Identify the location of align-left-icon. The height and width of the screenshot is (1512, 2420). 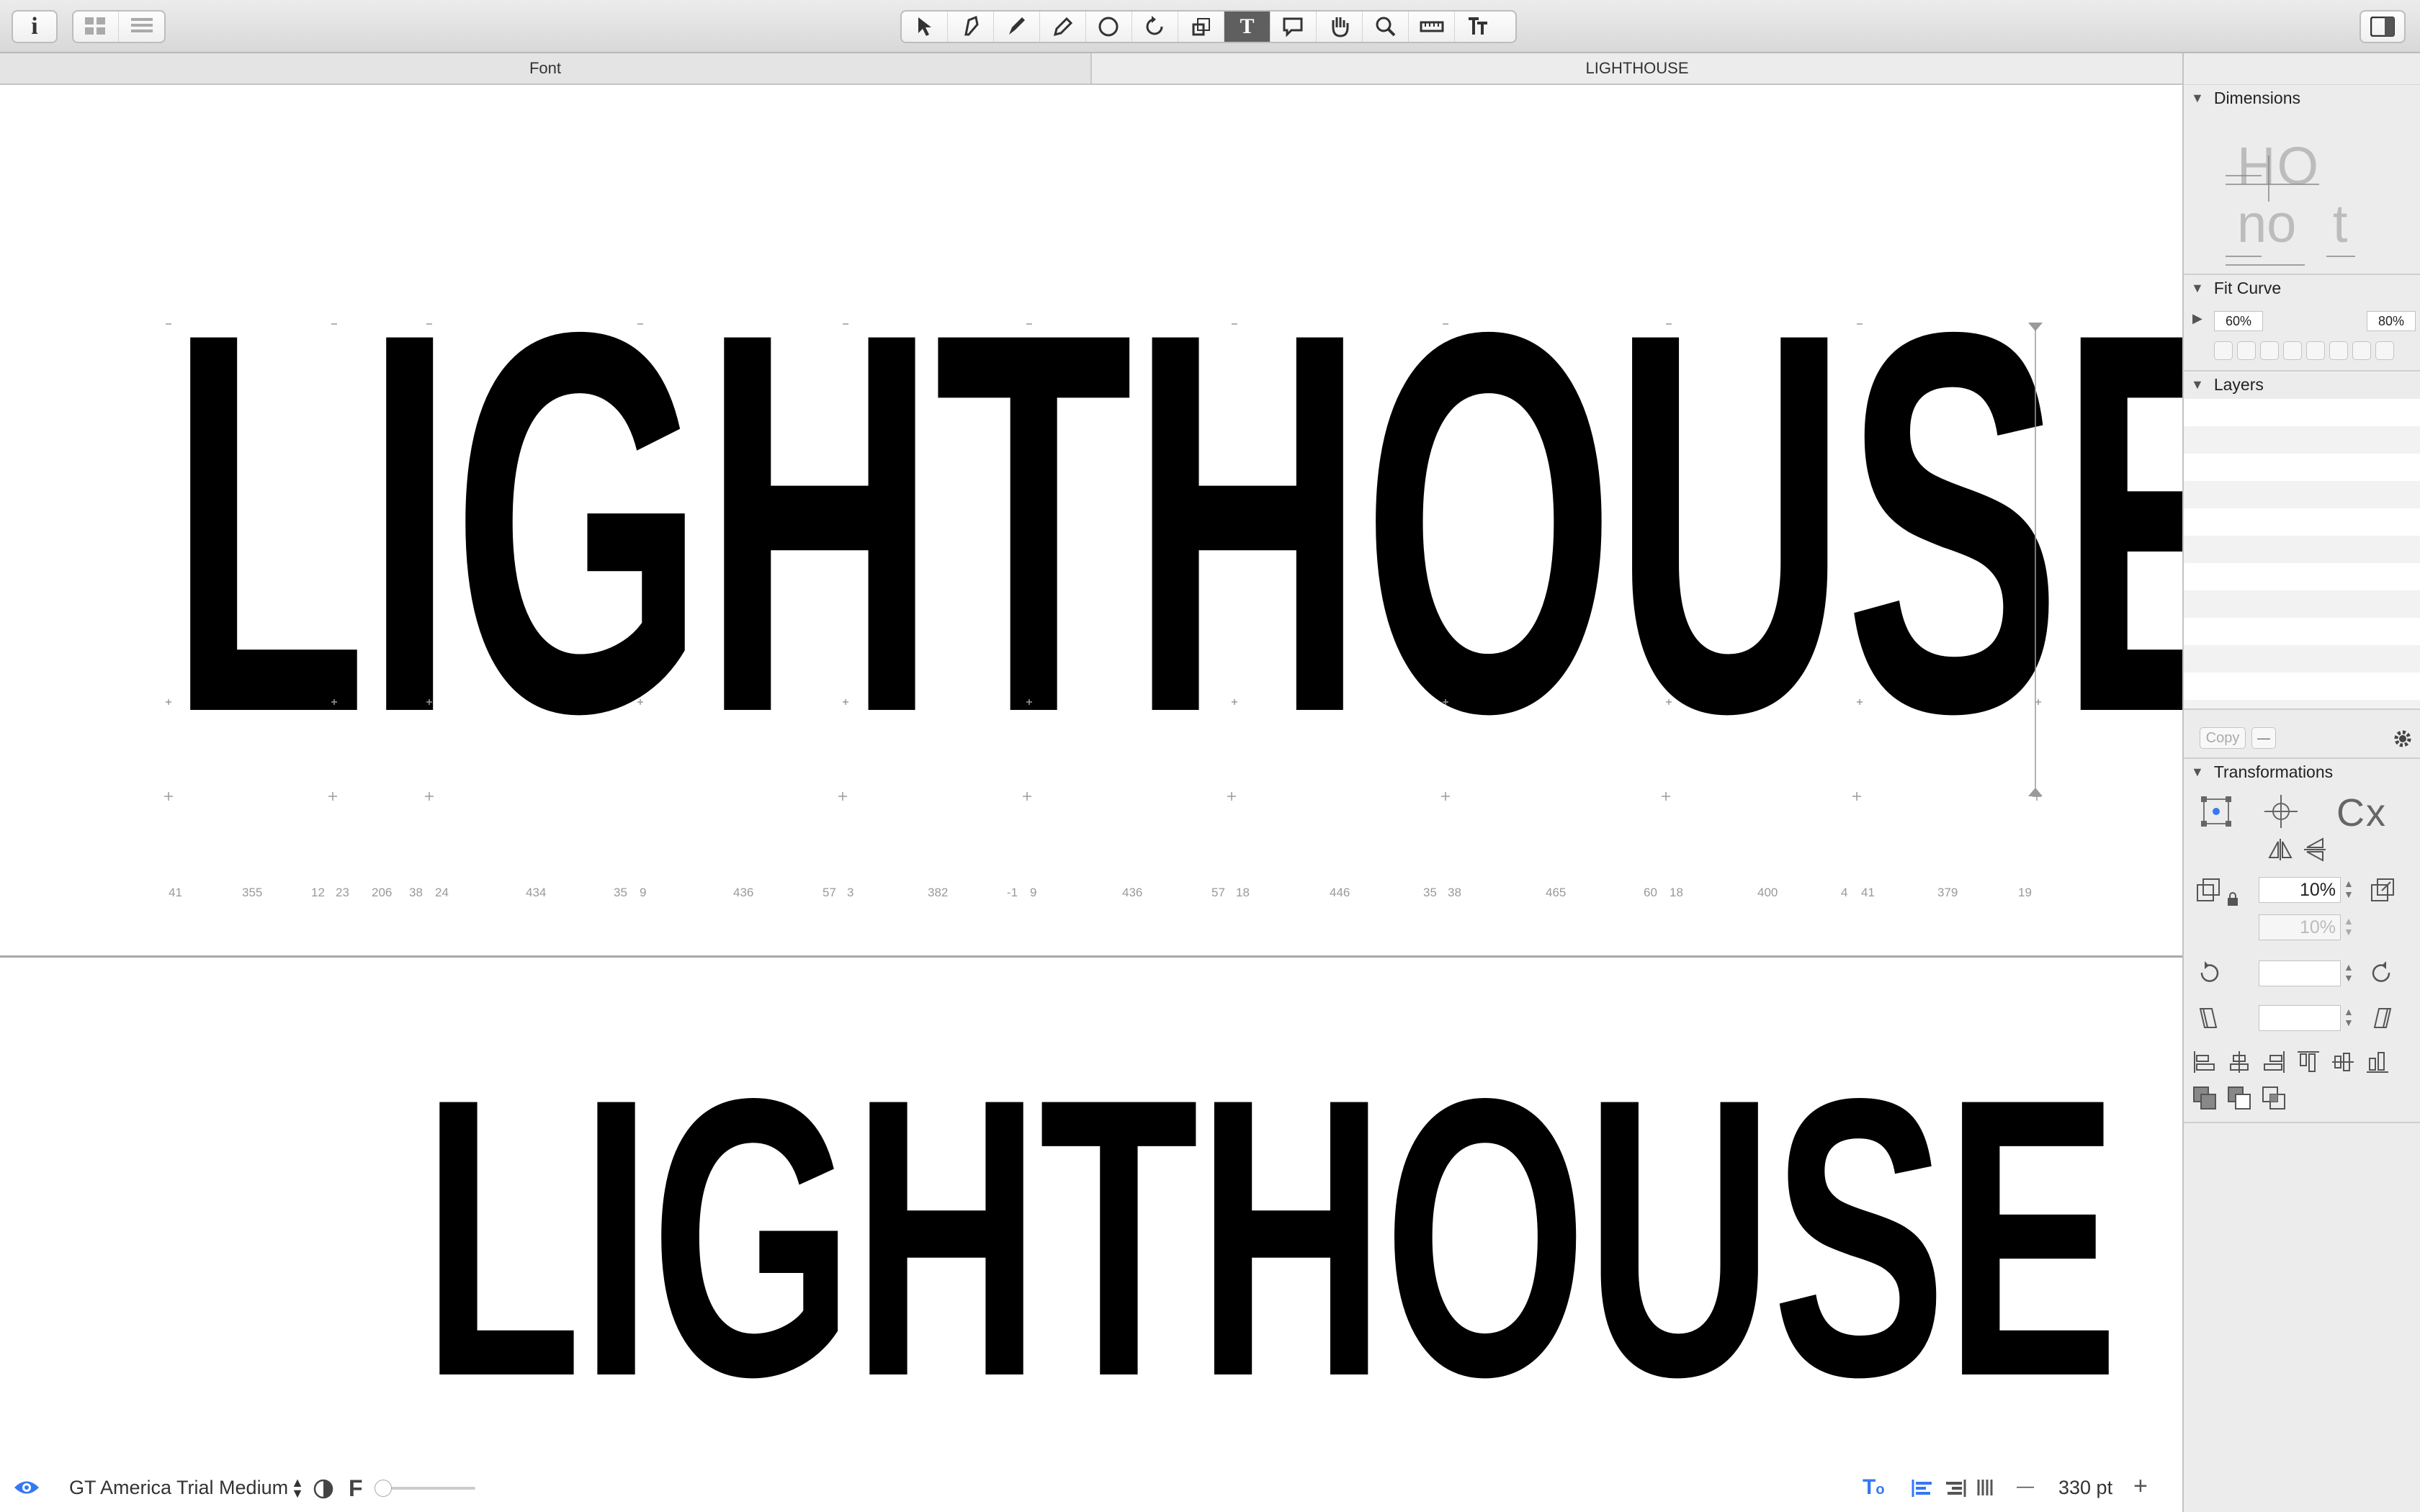
(1922, 1491).